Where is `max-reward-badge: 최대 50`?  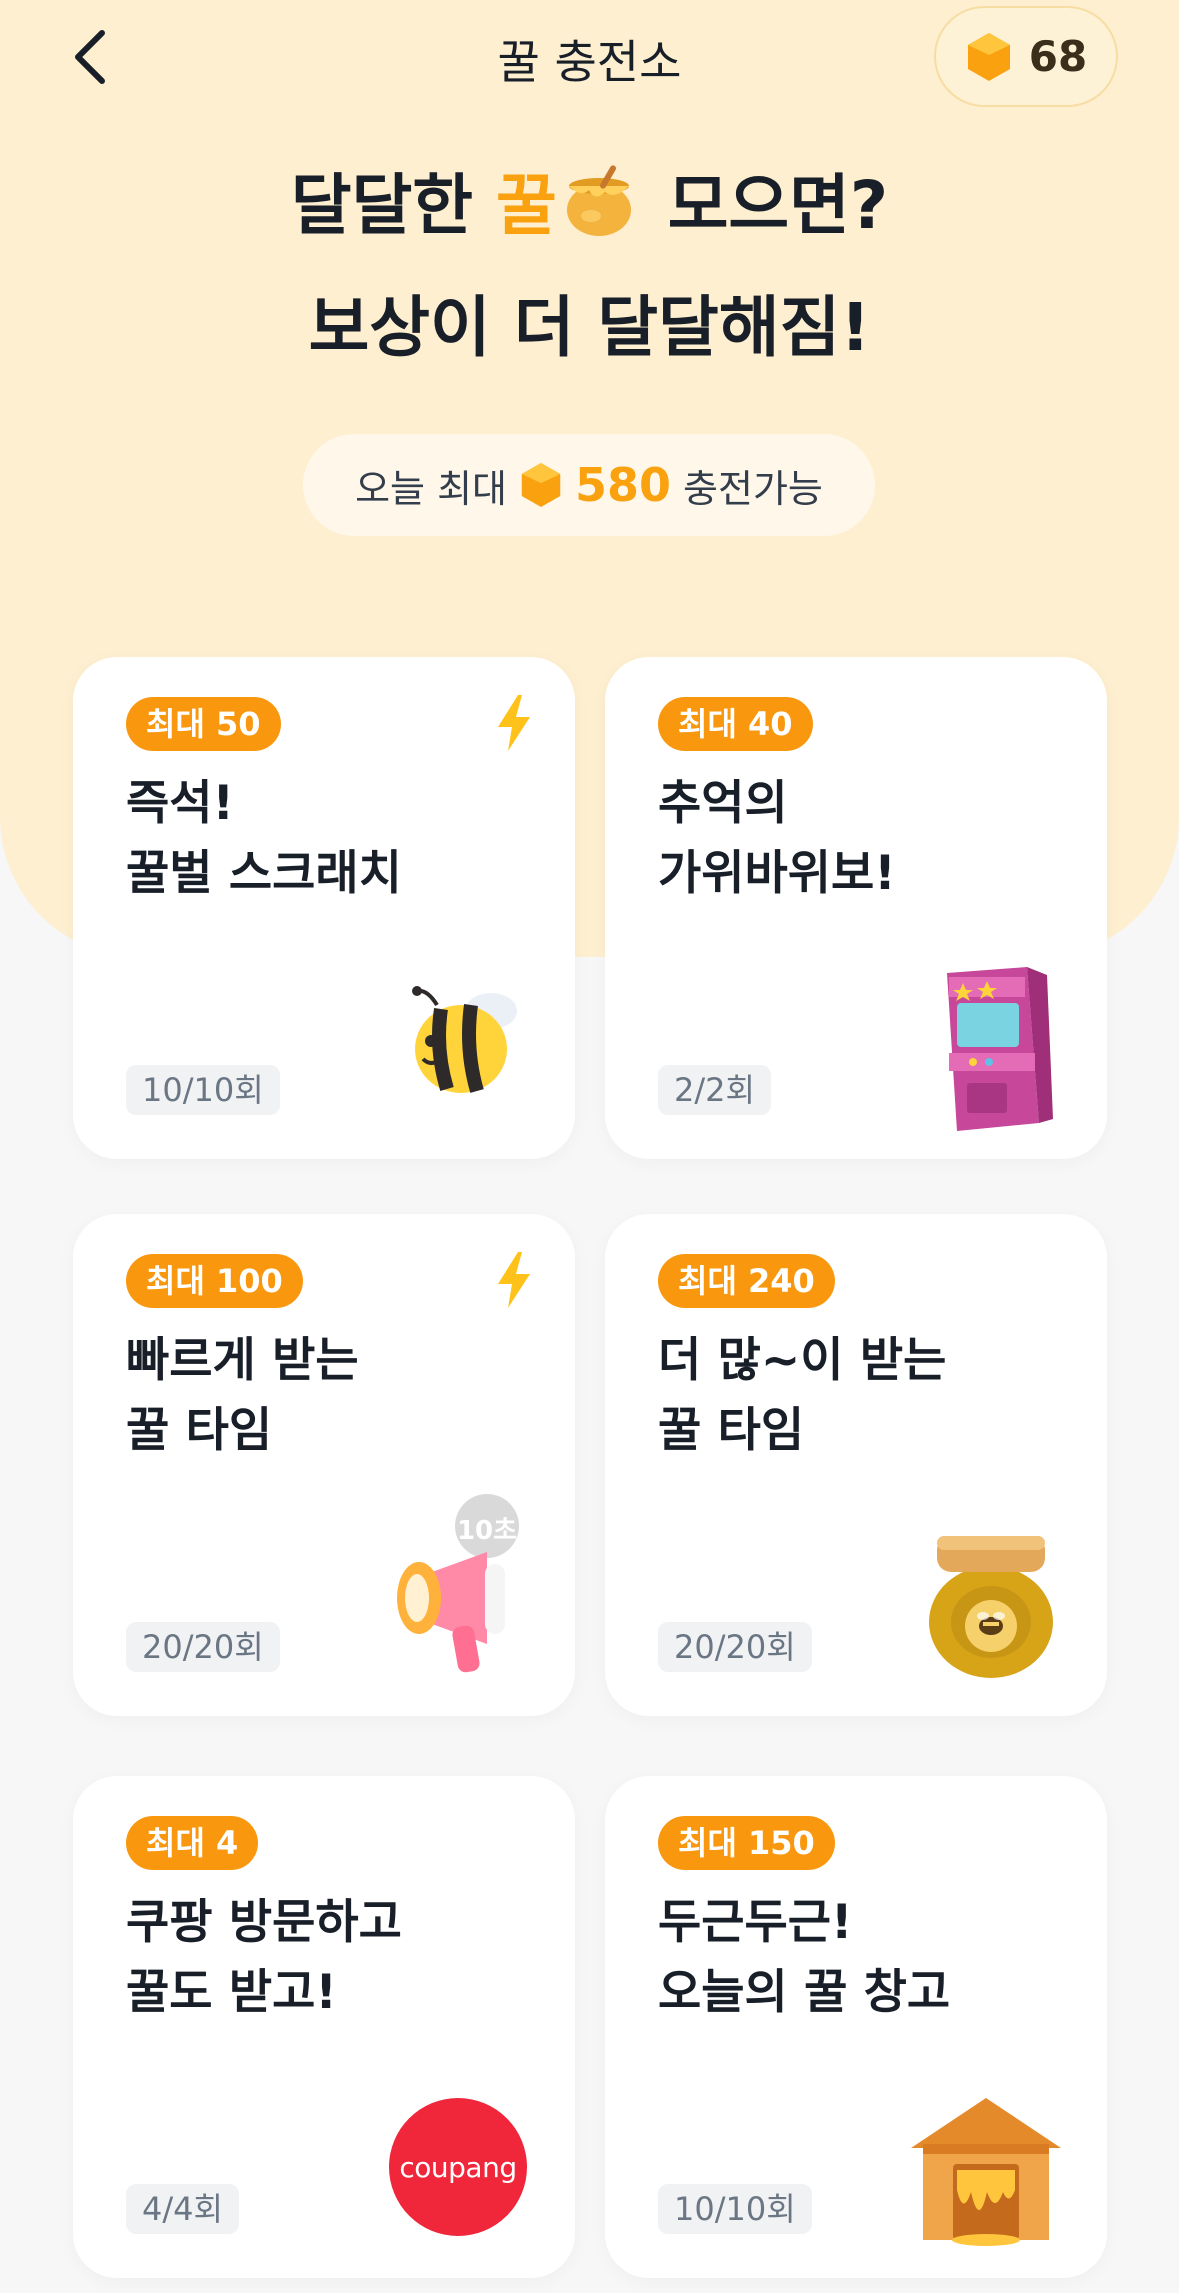 max-reward-badge: 최대 50 is located at coordinates (203, 724).